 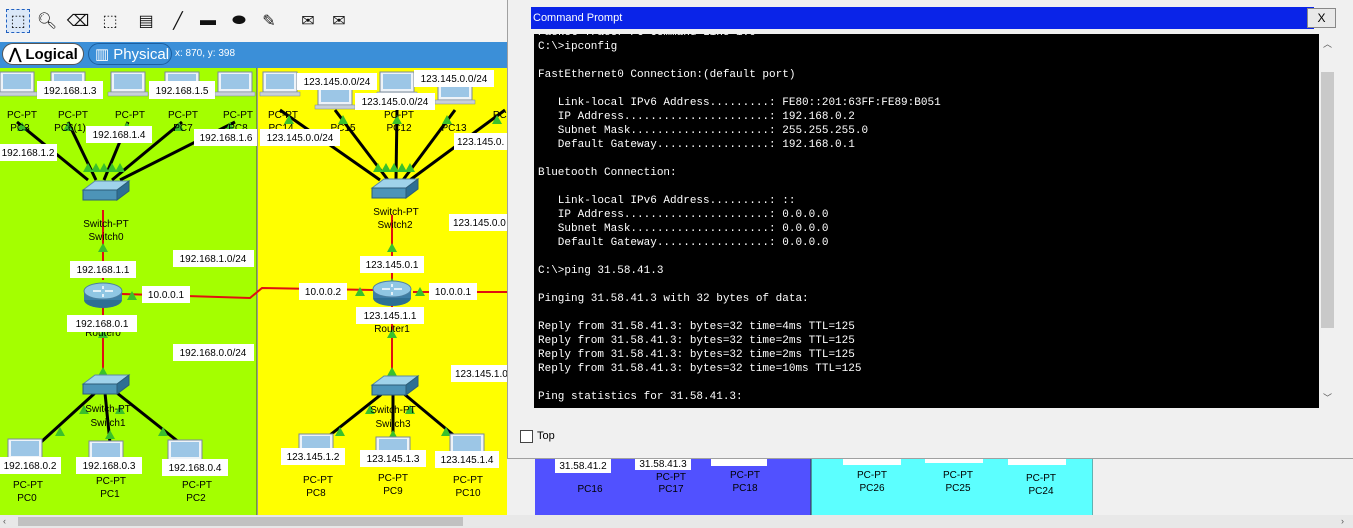 What do you see at coordinates (28, 153) in the screenshot?
I see `ip-label: 192.168.1.2` at bounding box center [28, 153].